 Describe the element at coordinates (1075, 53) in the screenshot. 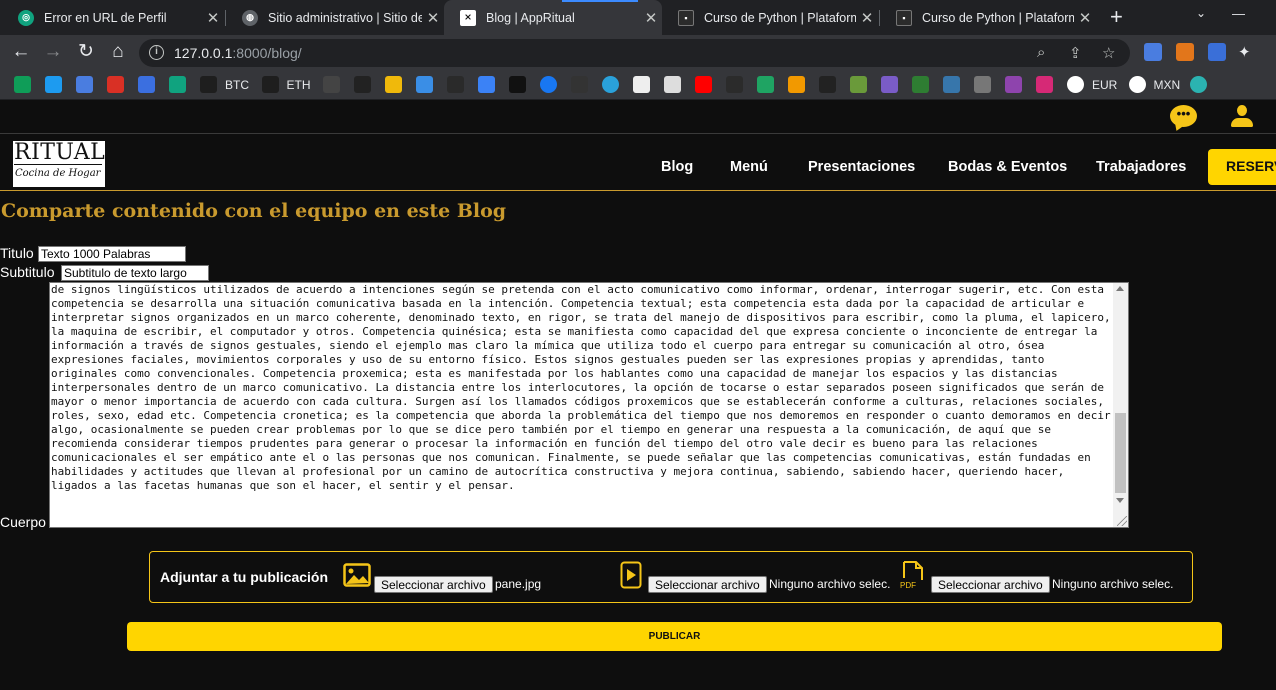

I see `share-icon: ⇪` at that location.